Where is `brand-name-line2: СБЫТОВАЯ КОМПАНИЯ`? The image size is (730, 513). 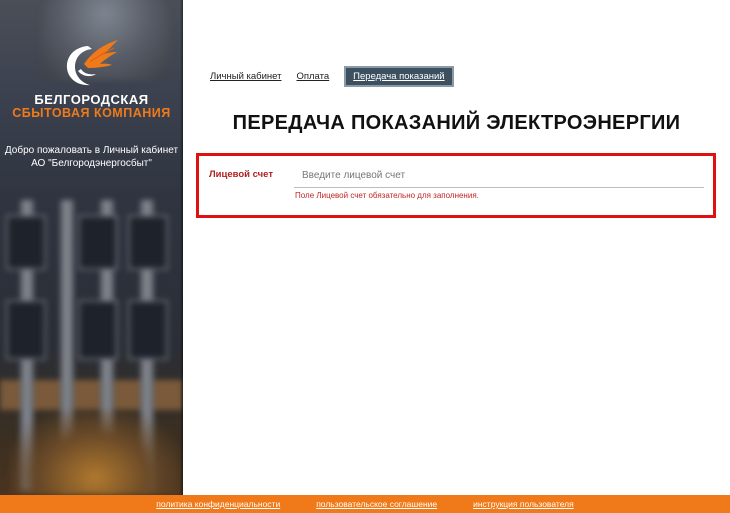
brand-name-line2: СБЫТОВАЯ КОМПАНИЯ is located at coordinates (91, 113).